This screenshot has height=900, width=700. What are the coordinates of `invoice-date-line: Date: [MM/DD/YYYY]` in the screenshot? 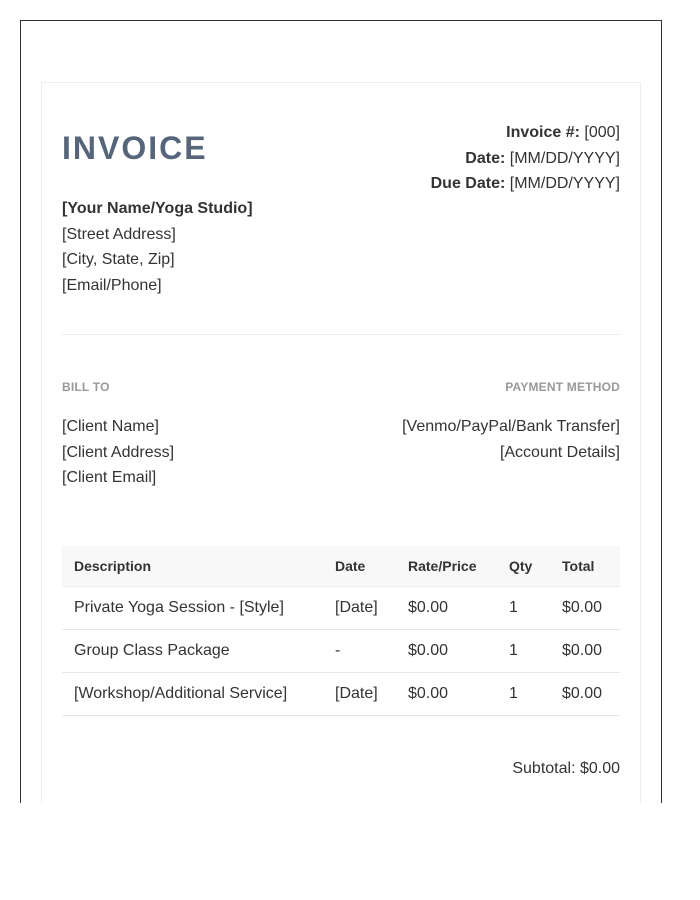 It's located at (525, 159).